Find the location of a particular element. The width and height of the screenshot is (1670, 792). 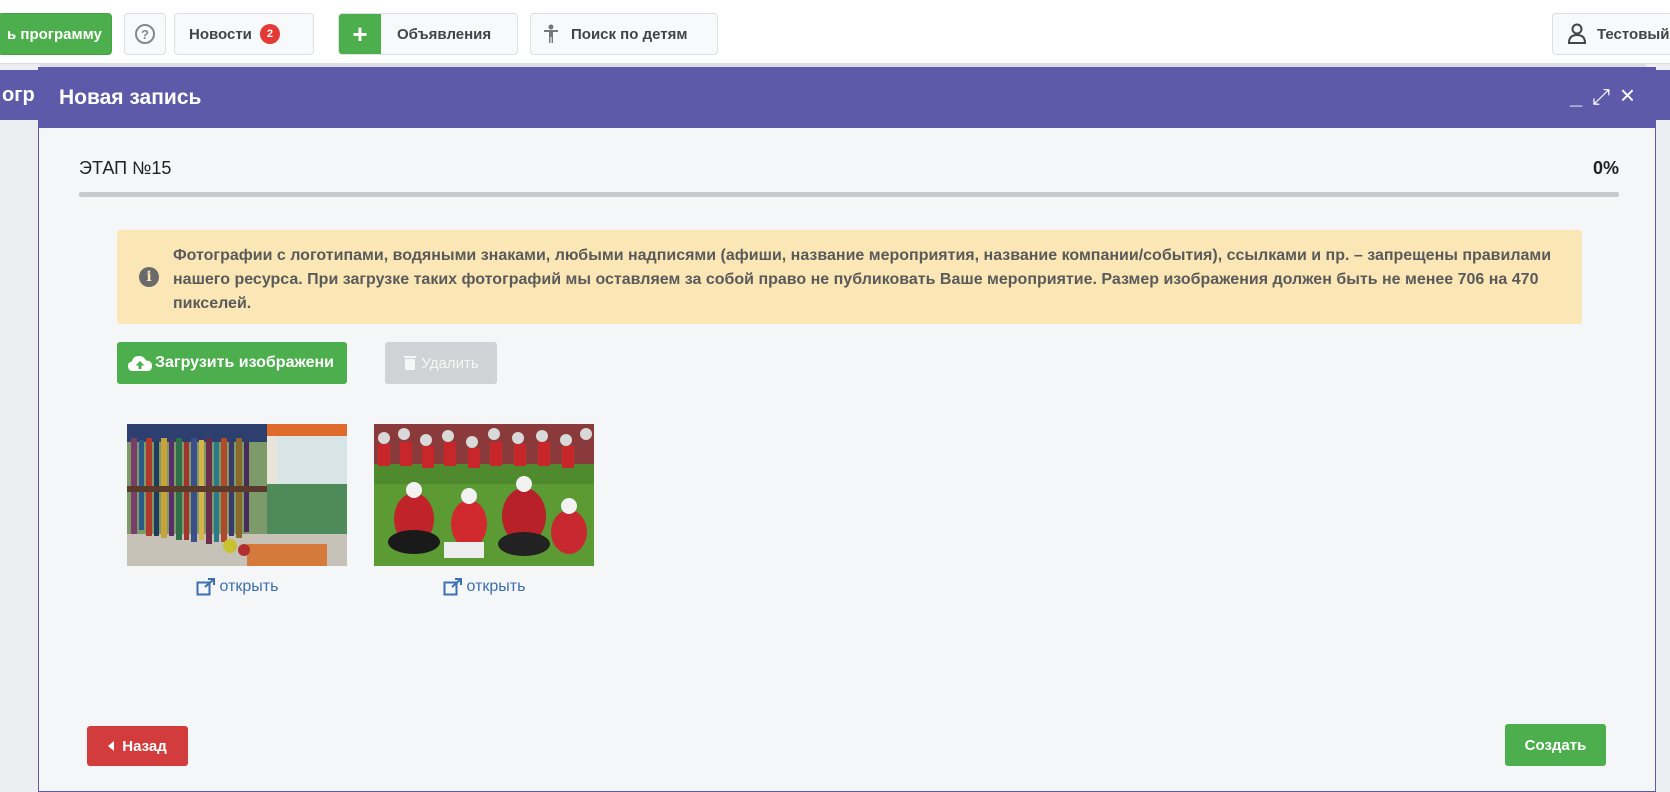

textile-photo is located at coordinates (237, 495).